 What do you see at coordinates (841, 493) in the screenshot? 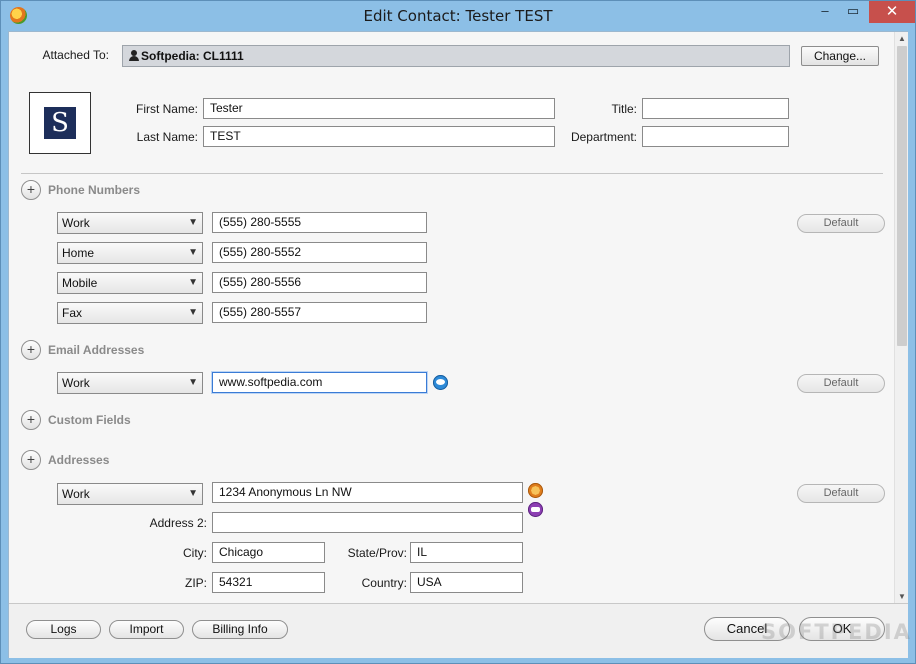
I see `address-default-button: Default` at bounding box center [841, 493].